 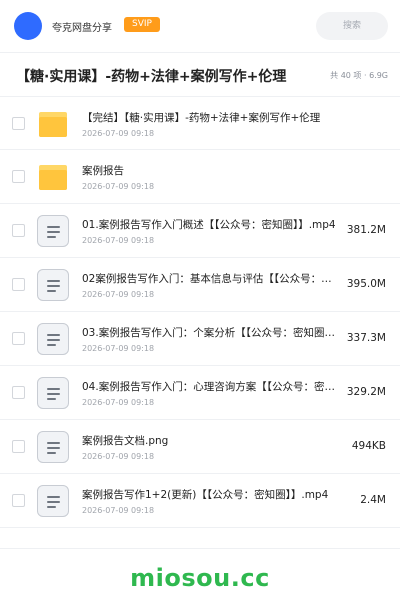 I want to click on file-name: 01.案例报告写作入门概述【【公众号：密知圈】】.mp4, so click(x=211, y=224).